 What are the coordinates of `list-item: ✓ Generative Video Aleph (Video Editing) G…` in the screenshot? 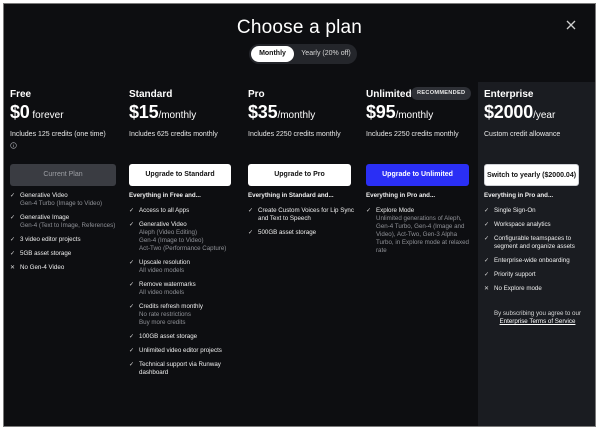 It's located at (183, 237).